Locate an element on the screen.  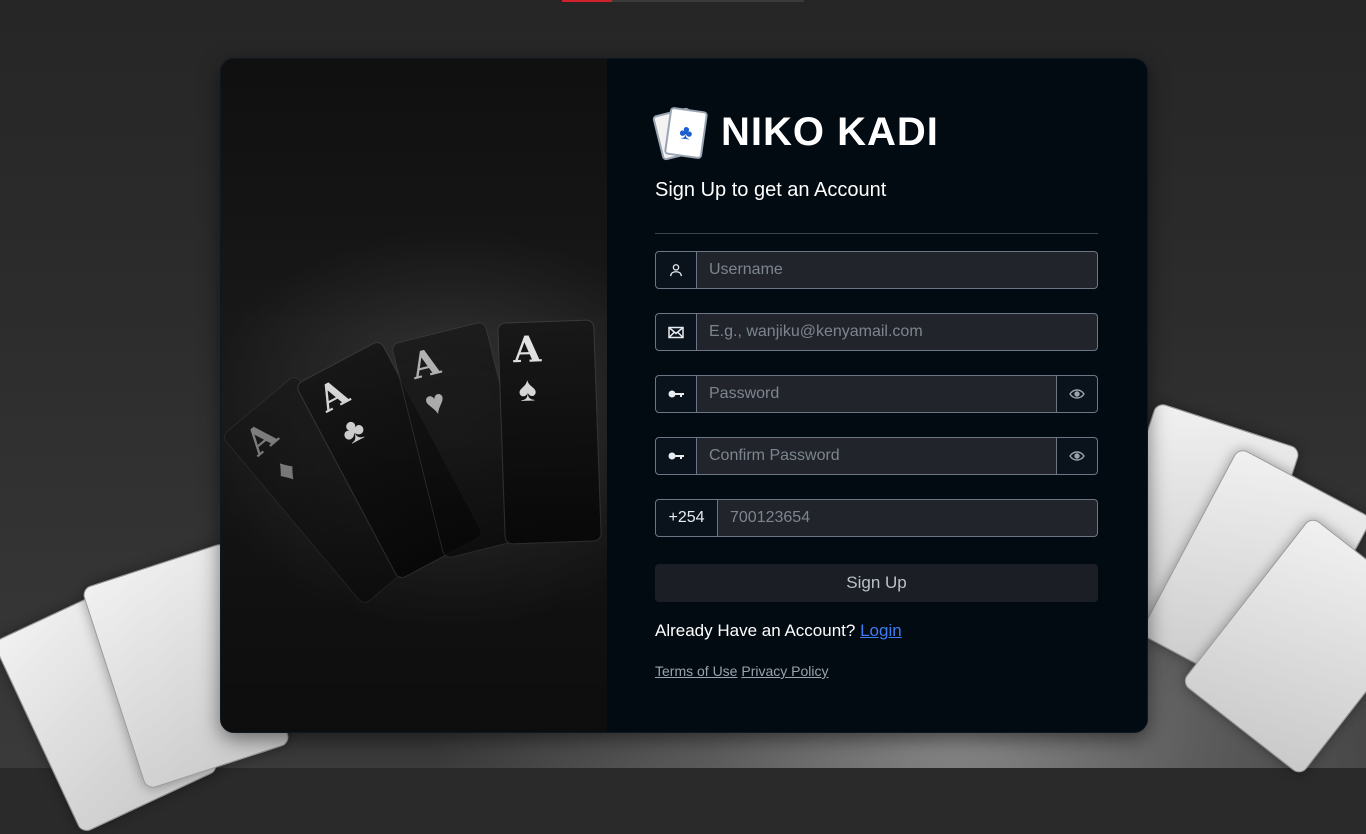
footer-links: Terms of Use Privacy Policy is located at coordinates (742, 671).